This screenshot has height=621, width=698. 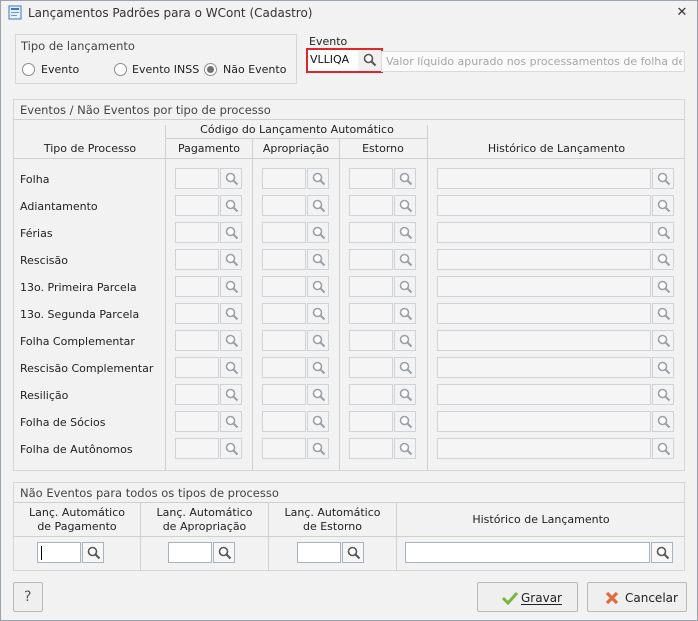 I want to click on tipo-lancamento-title: Tipo de lançamento, so click(x=78, y=46).